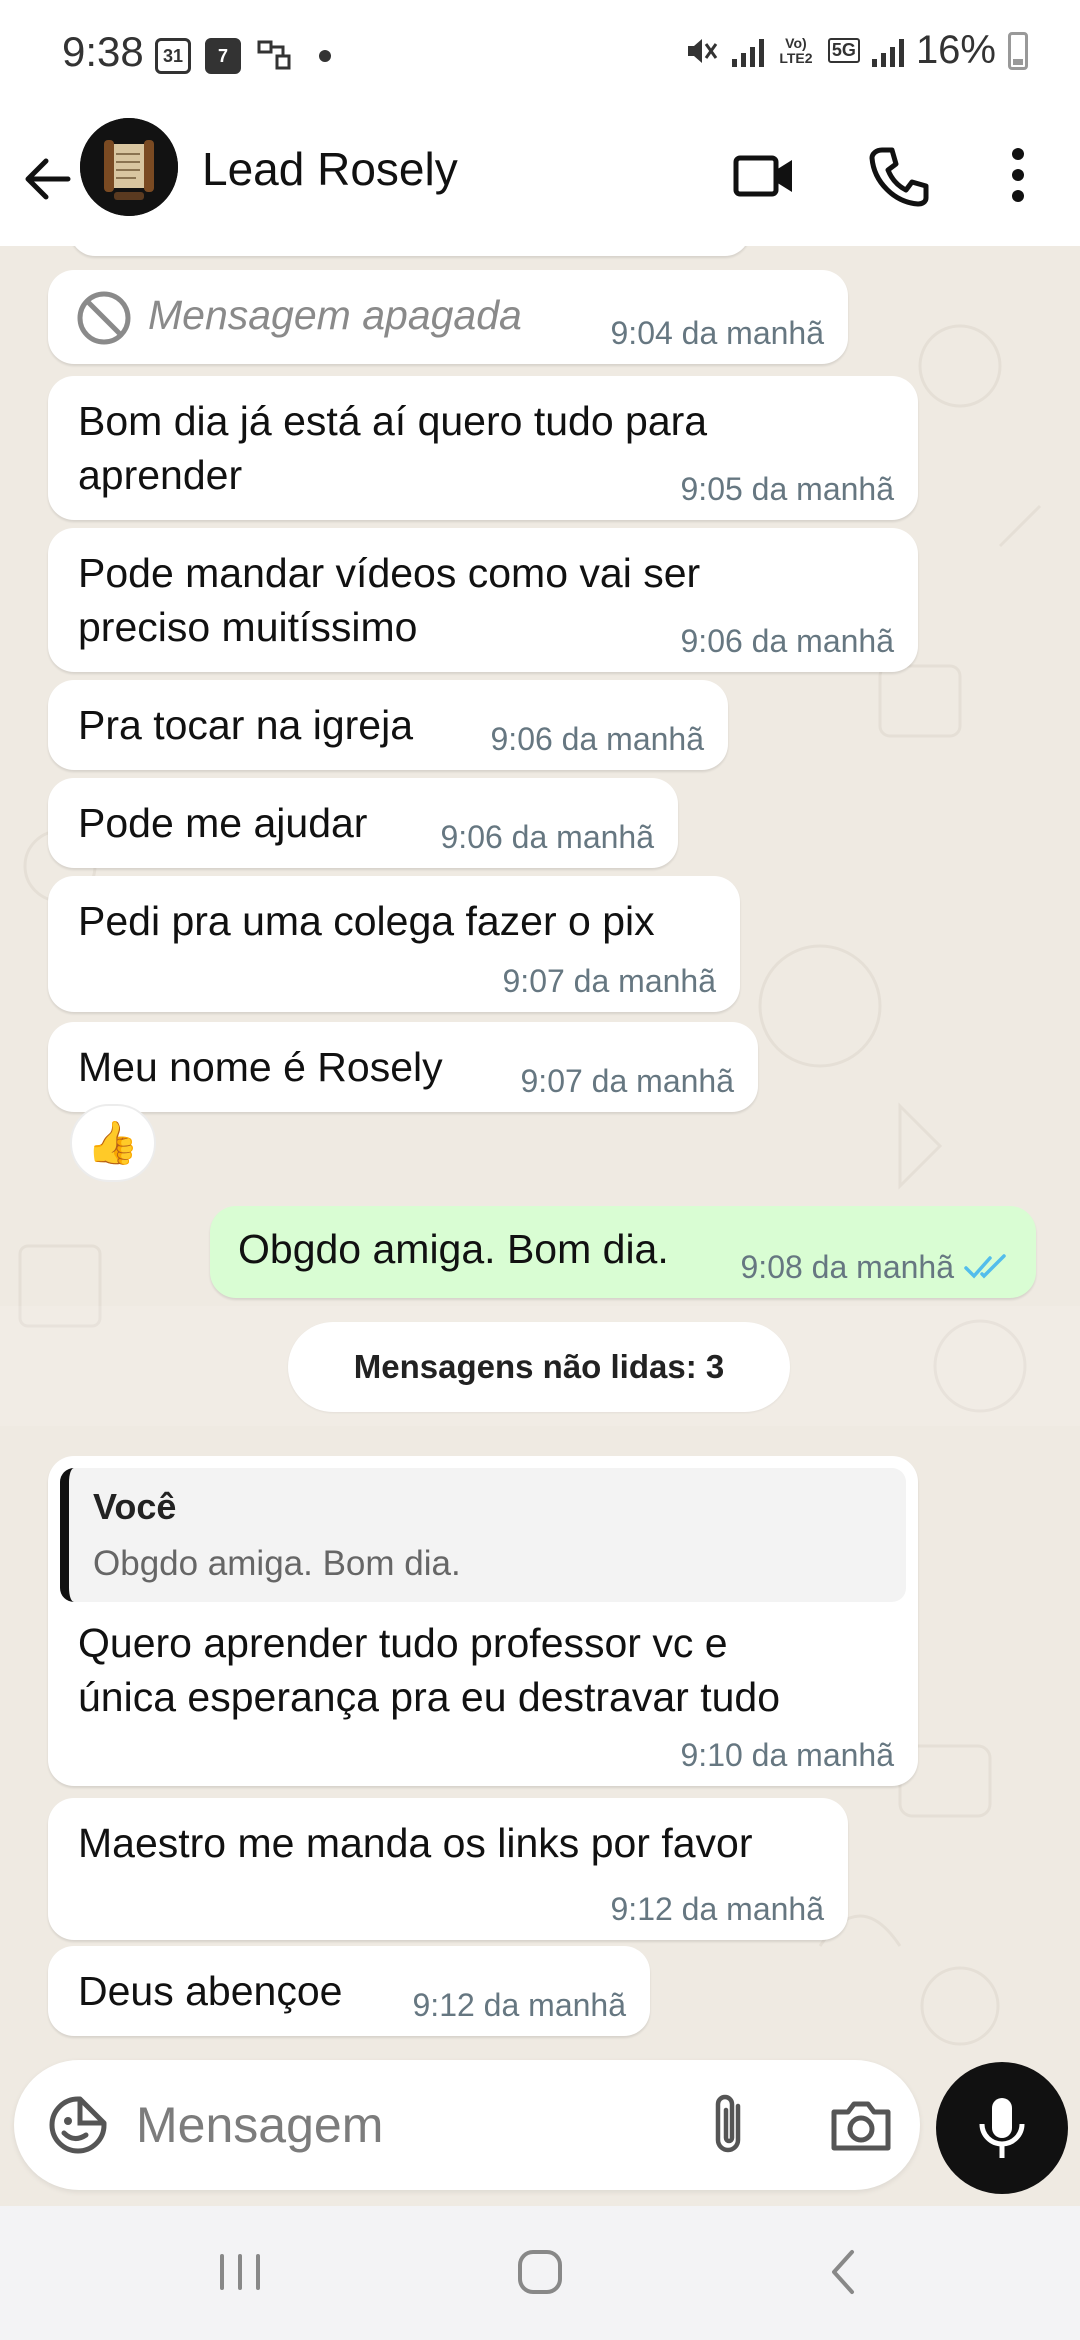 The width and height of the screenshot is (1080, 2340). I want to click on outgoing-message-bubble: Obgdo amiga. Bom dia. 9:08 da manhã, so click(623, 1252).